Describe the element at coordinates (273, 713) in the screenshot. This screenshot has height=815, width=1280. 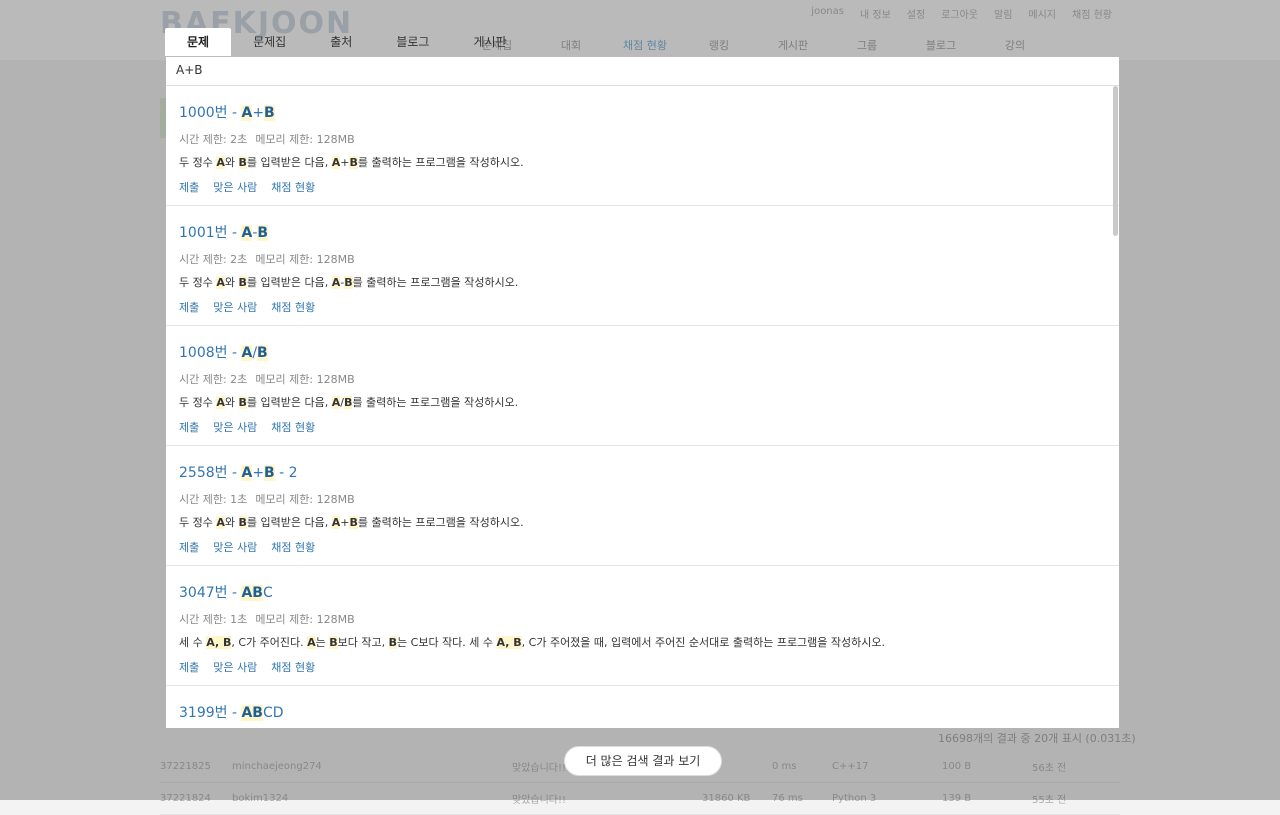
I see `title-text: CD` at that location.